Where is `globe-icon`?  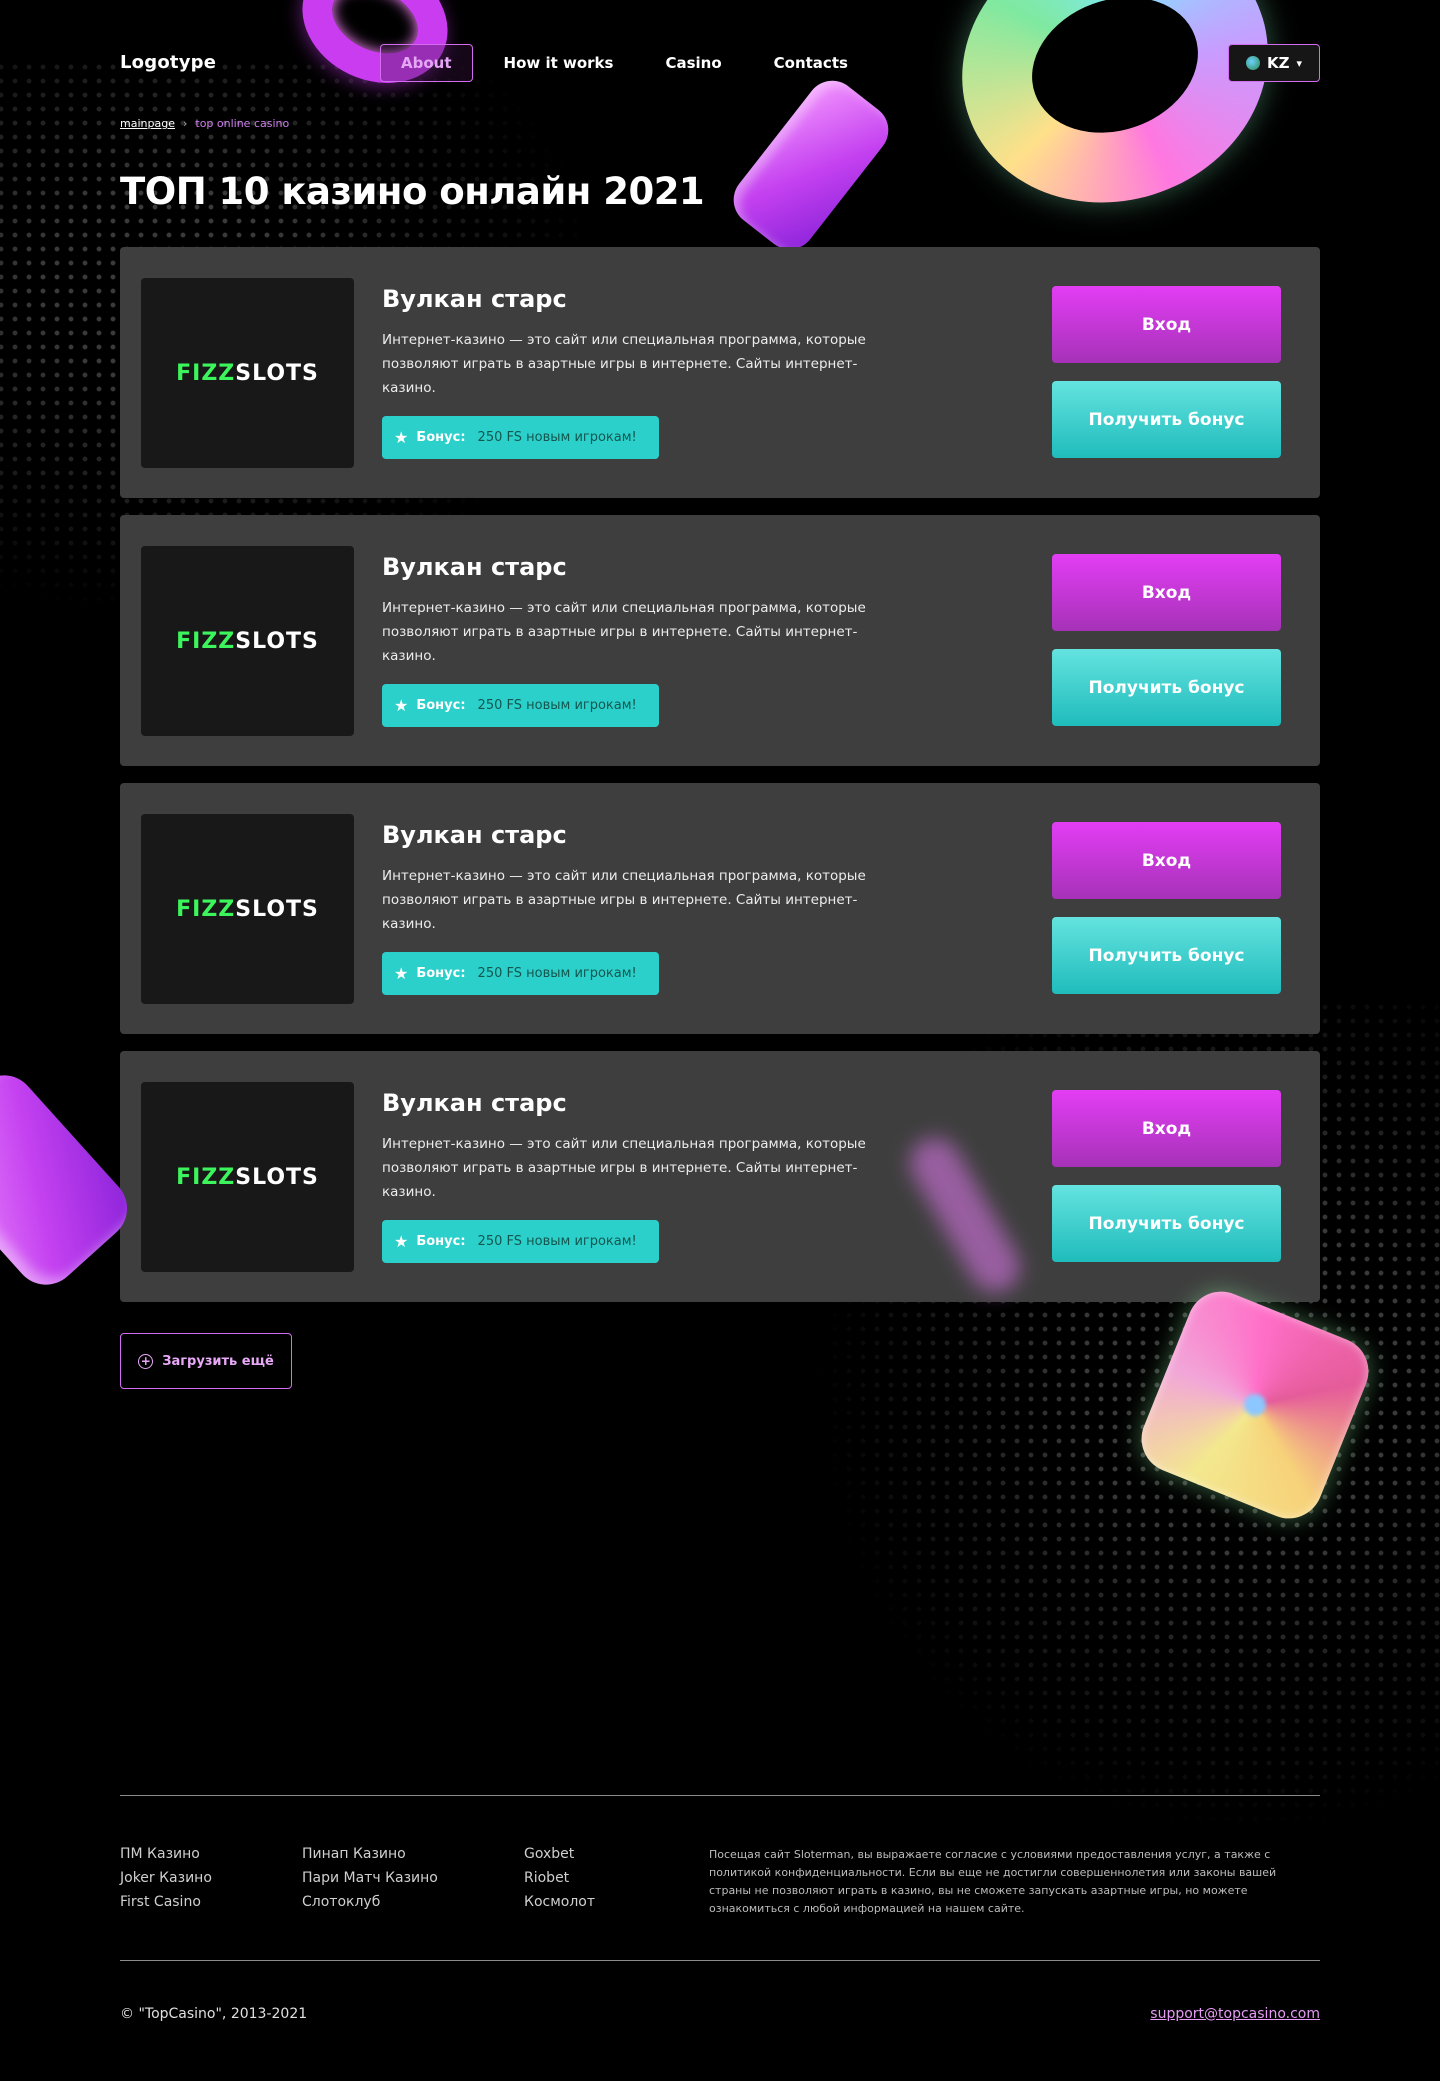 globe-icon is located at coordinates (1252, 63).